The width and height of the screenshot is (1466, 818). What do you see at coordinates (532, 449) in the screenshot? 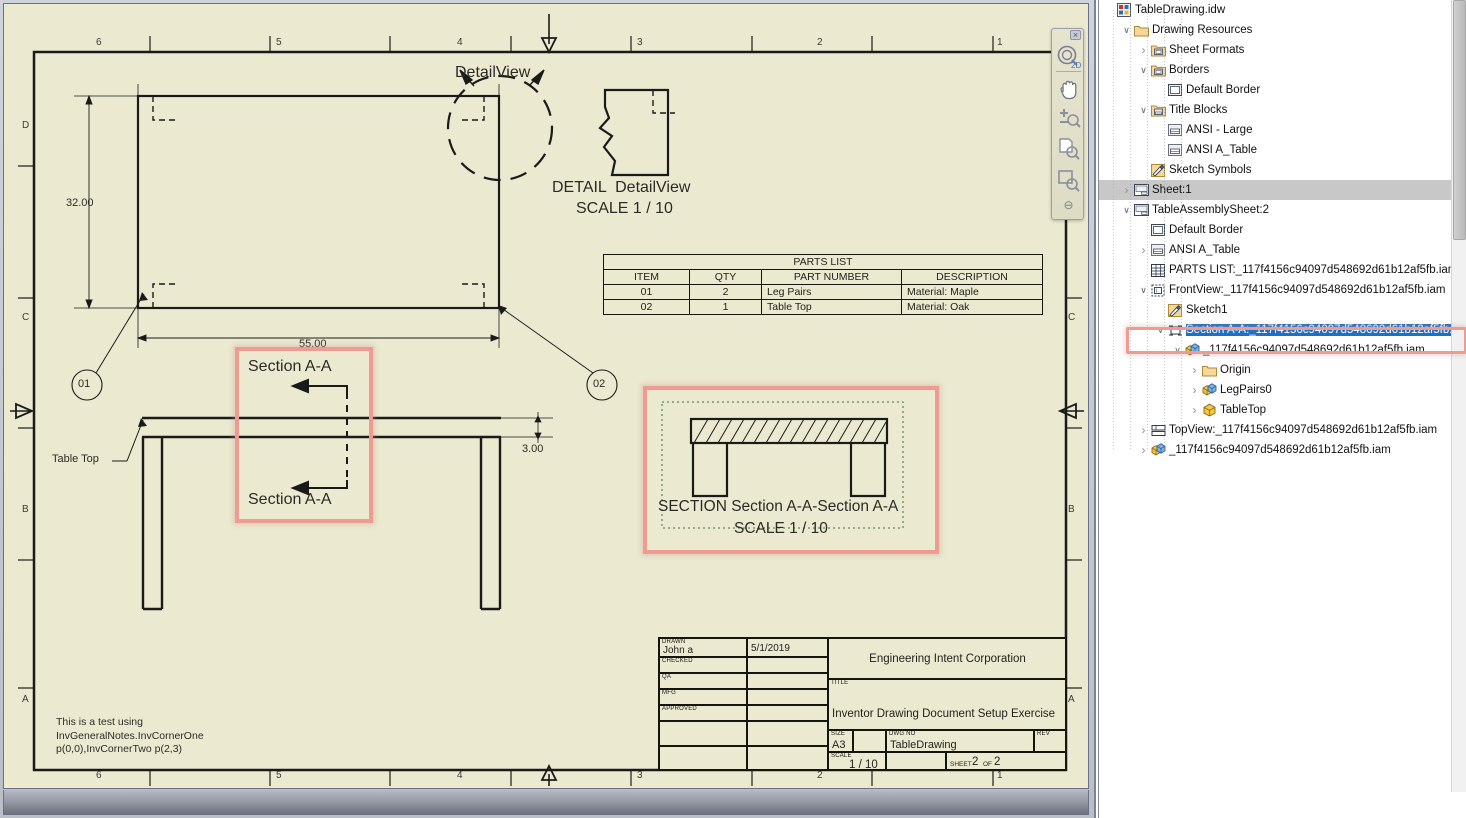
I see `dimension-thickness: 3.00` at bounding box center [532, 449].